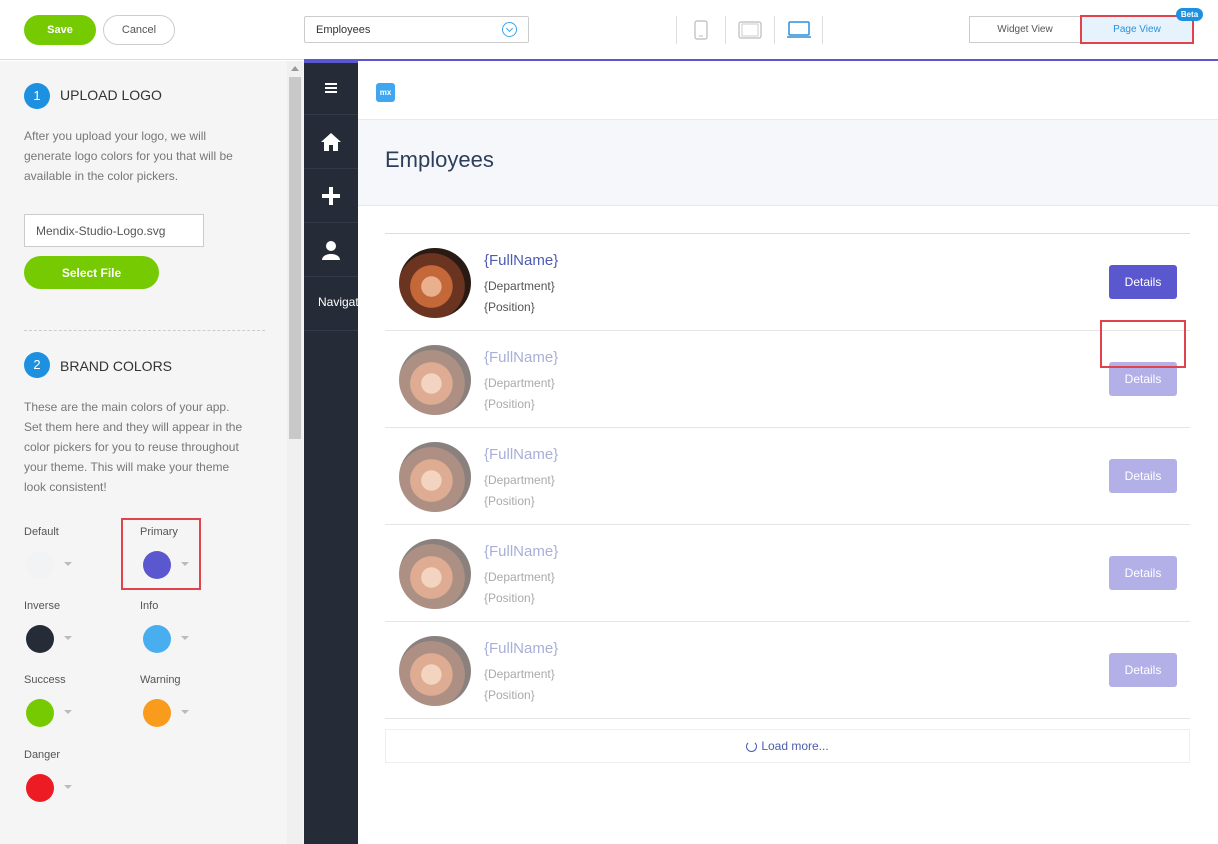 The width and height of the screenshot is (1218, 844). What do you see at coordinates (1137, 29) in the screenshot?
I see `page-view-button: Page View` at bounding box center [1137, 29].